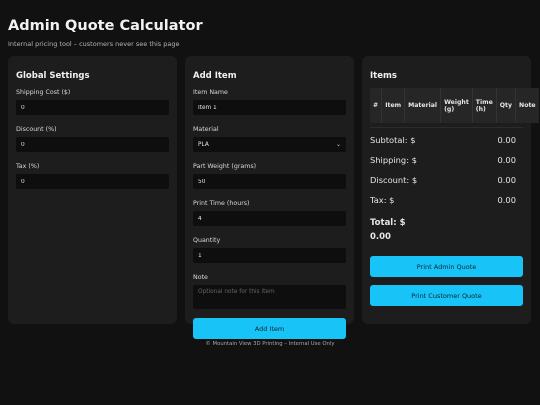 The height and width of the screenshot is (405, 540). I want to click on part-weight-input, so click(269, 181).